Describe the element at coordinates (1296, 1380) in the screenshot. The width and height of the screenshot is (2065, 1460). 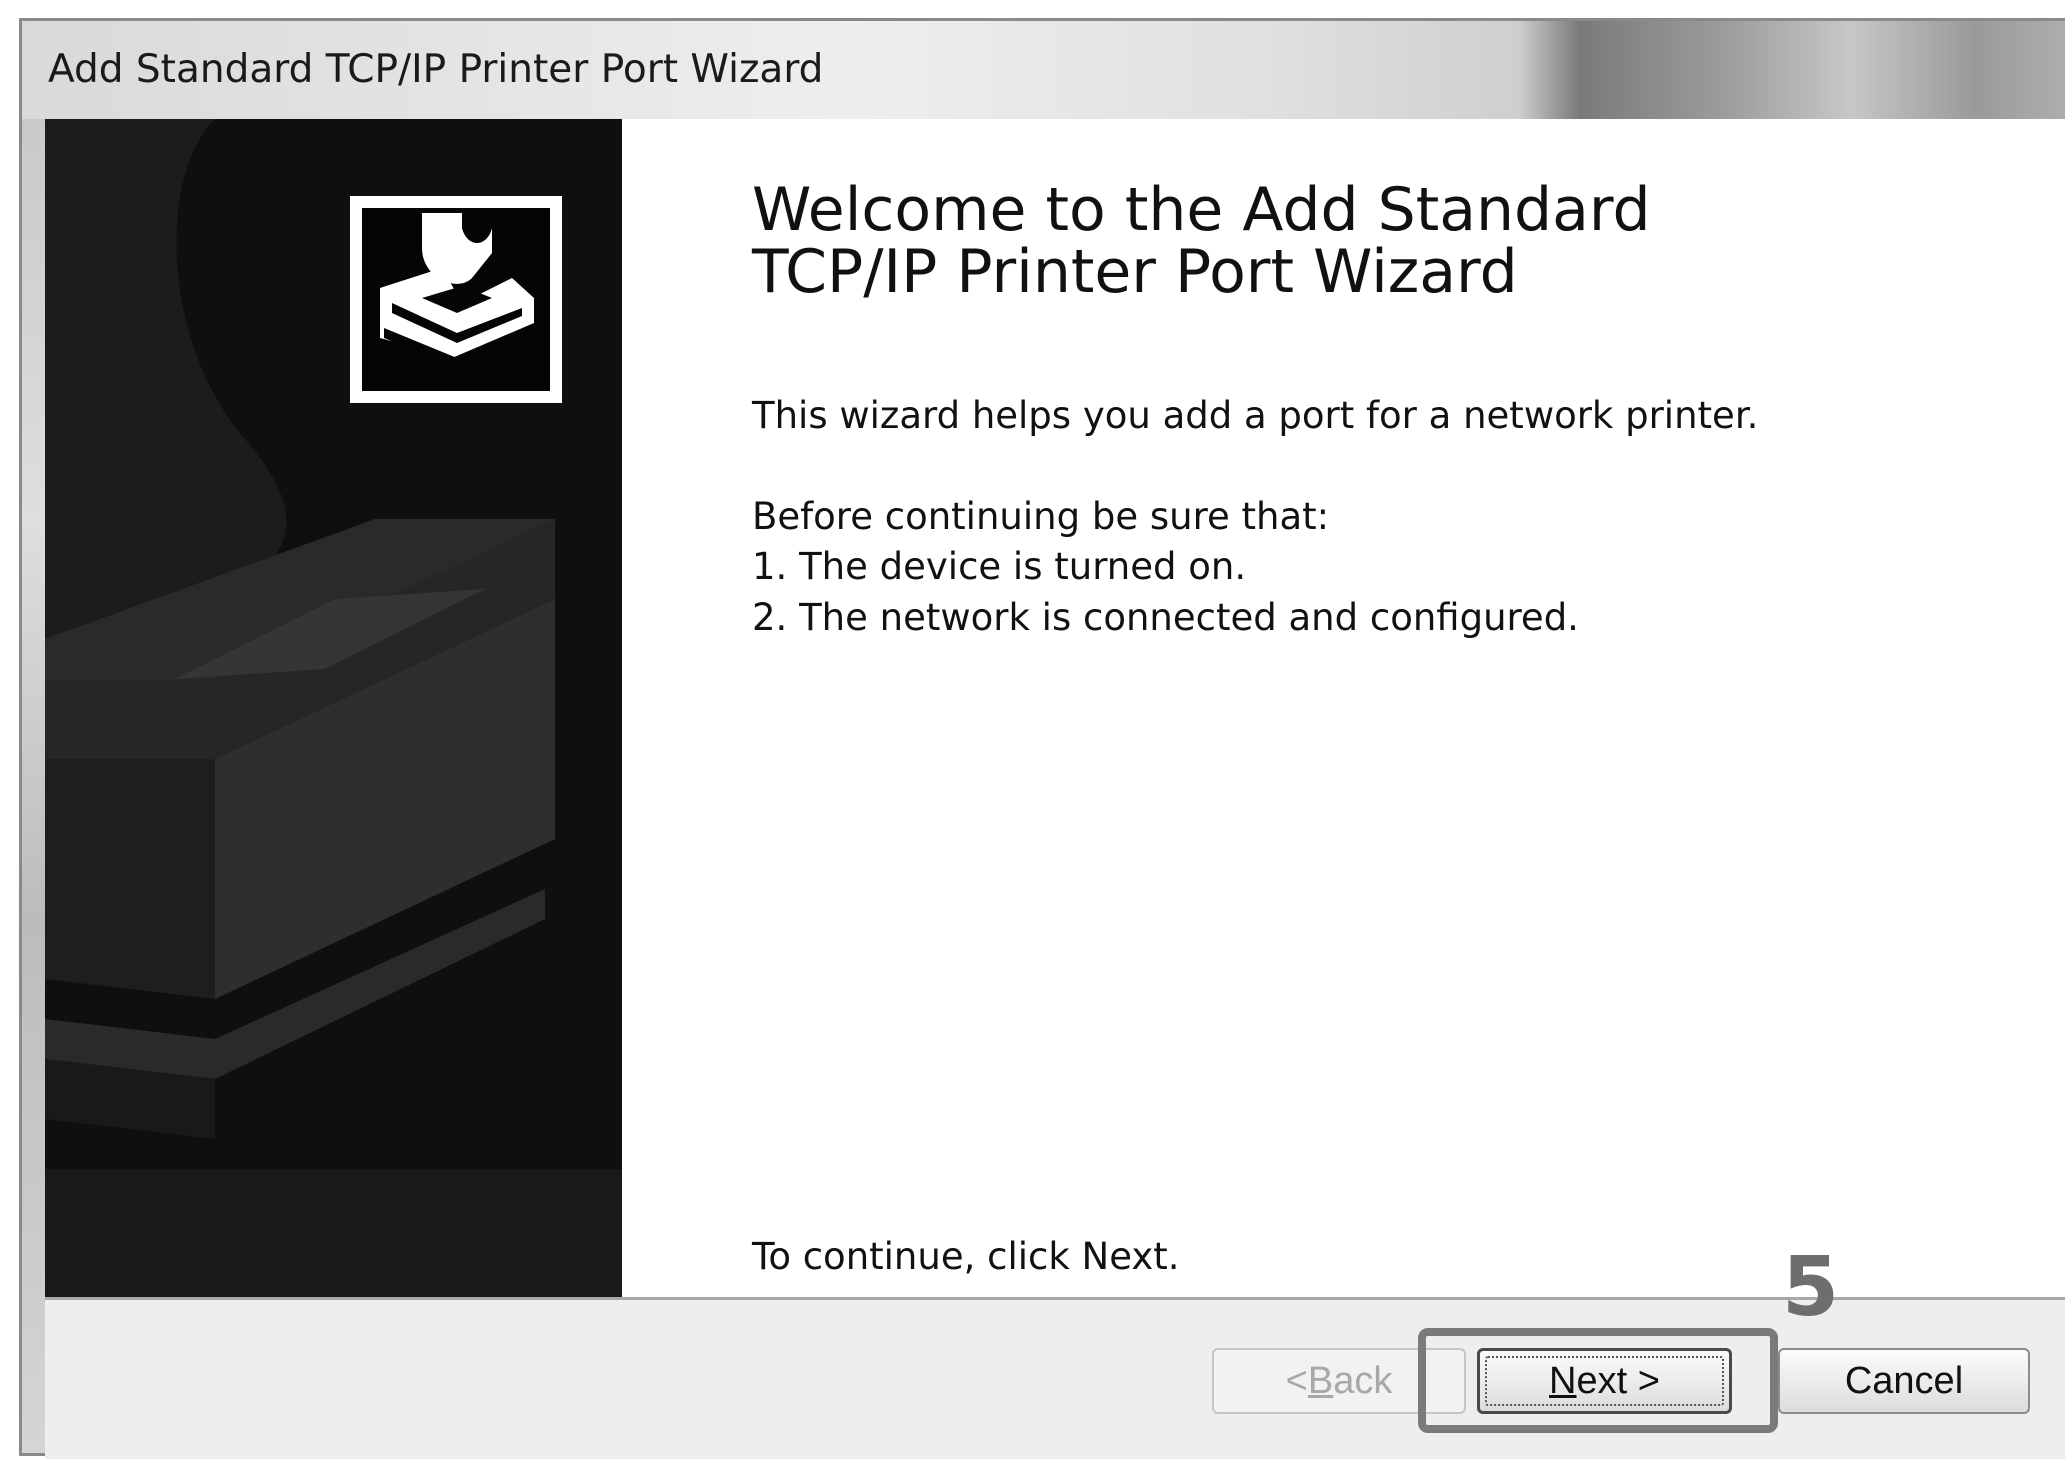
I see `back-button-prefix: <` at that location.